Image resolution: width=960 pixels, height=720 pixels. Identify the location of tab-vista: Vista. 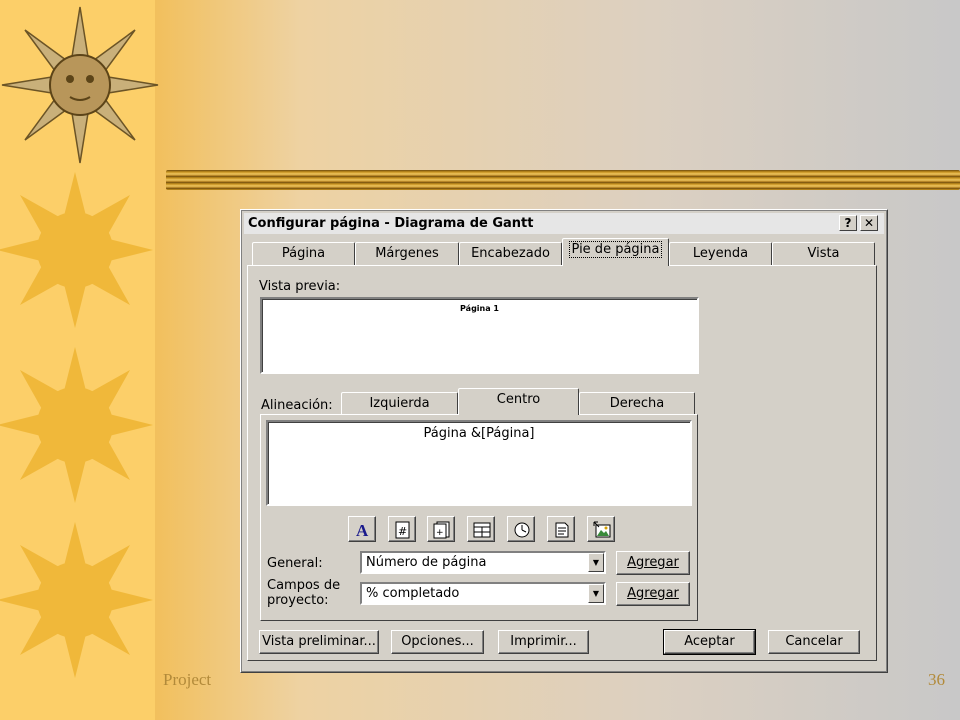
(823, 254).